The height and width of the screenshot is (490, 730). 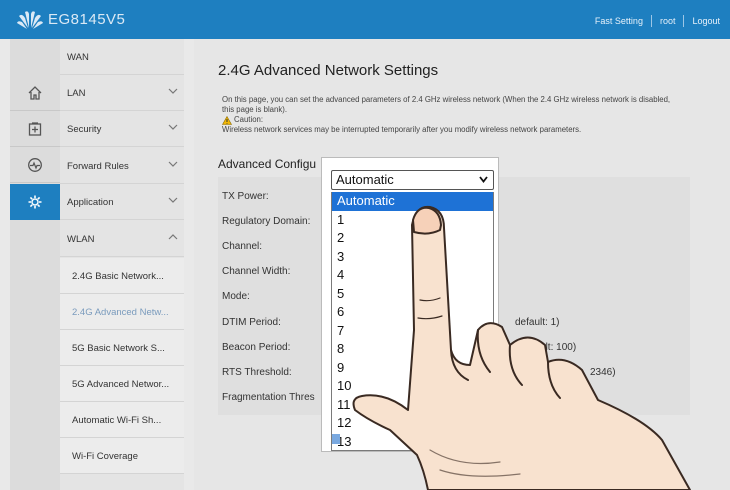 What do you see at coordinates (412, 201) in the screenshot?
I see `option-automatic: Automatic` at bounding box center [412, 201].